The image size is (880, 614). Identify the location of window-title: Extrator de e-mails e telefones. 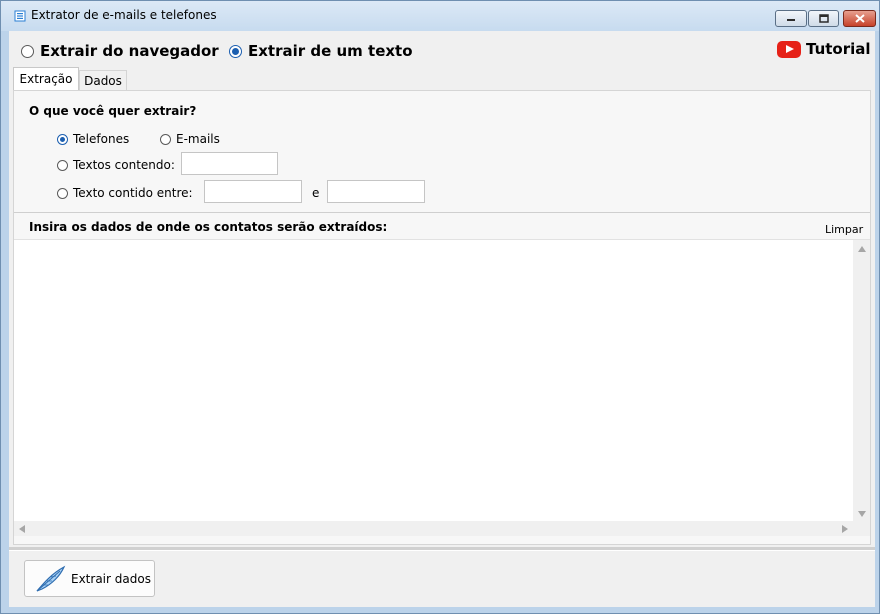
(124, 15).